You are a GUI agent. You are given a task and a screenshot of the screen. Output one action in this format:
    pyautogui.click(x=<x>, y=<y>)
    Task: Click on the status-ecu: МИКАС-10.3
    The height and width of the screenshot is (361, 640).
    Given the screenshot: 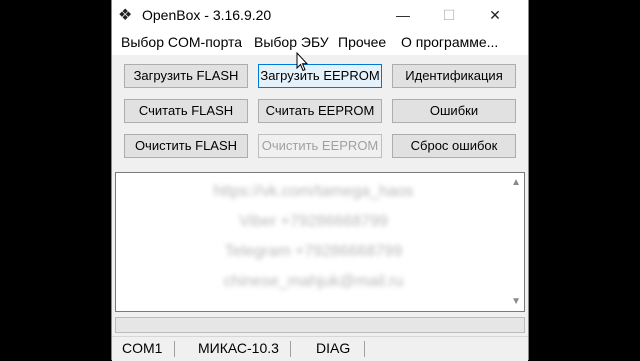 What is the action you would take?
    pyautogui.click(x=238, y=348)
    